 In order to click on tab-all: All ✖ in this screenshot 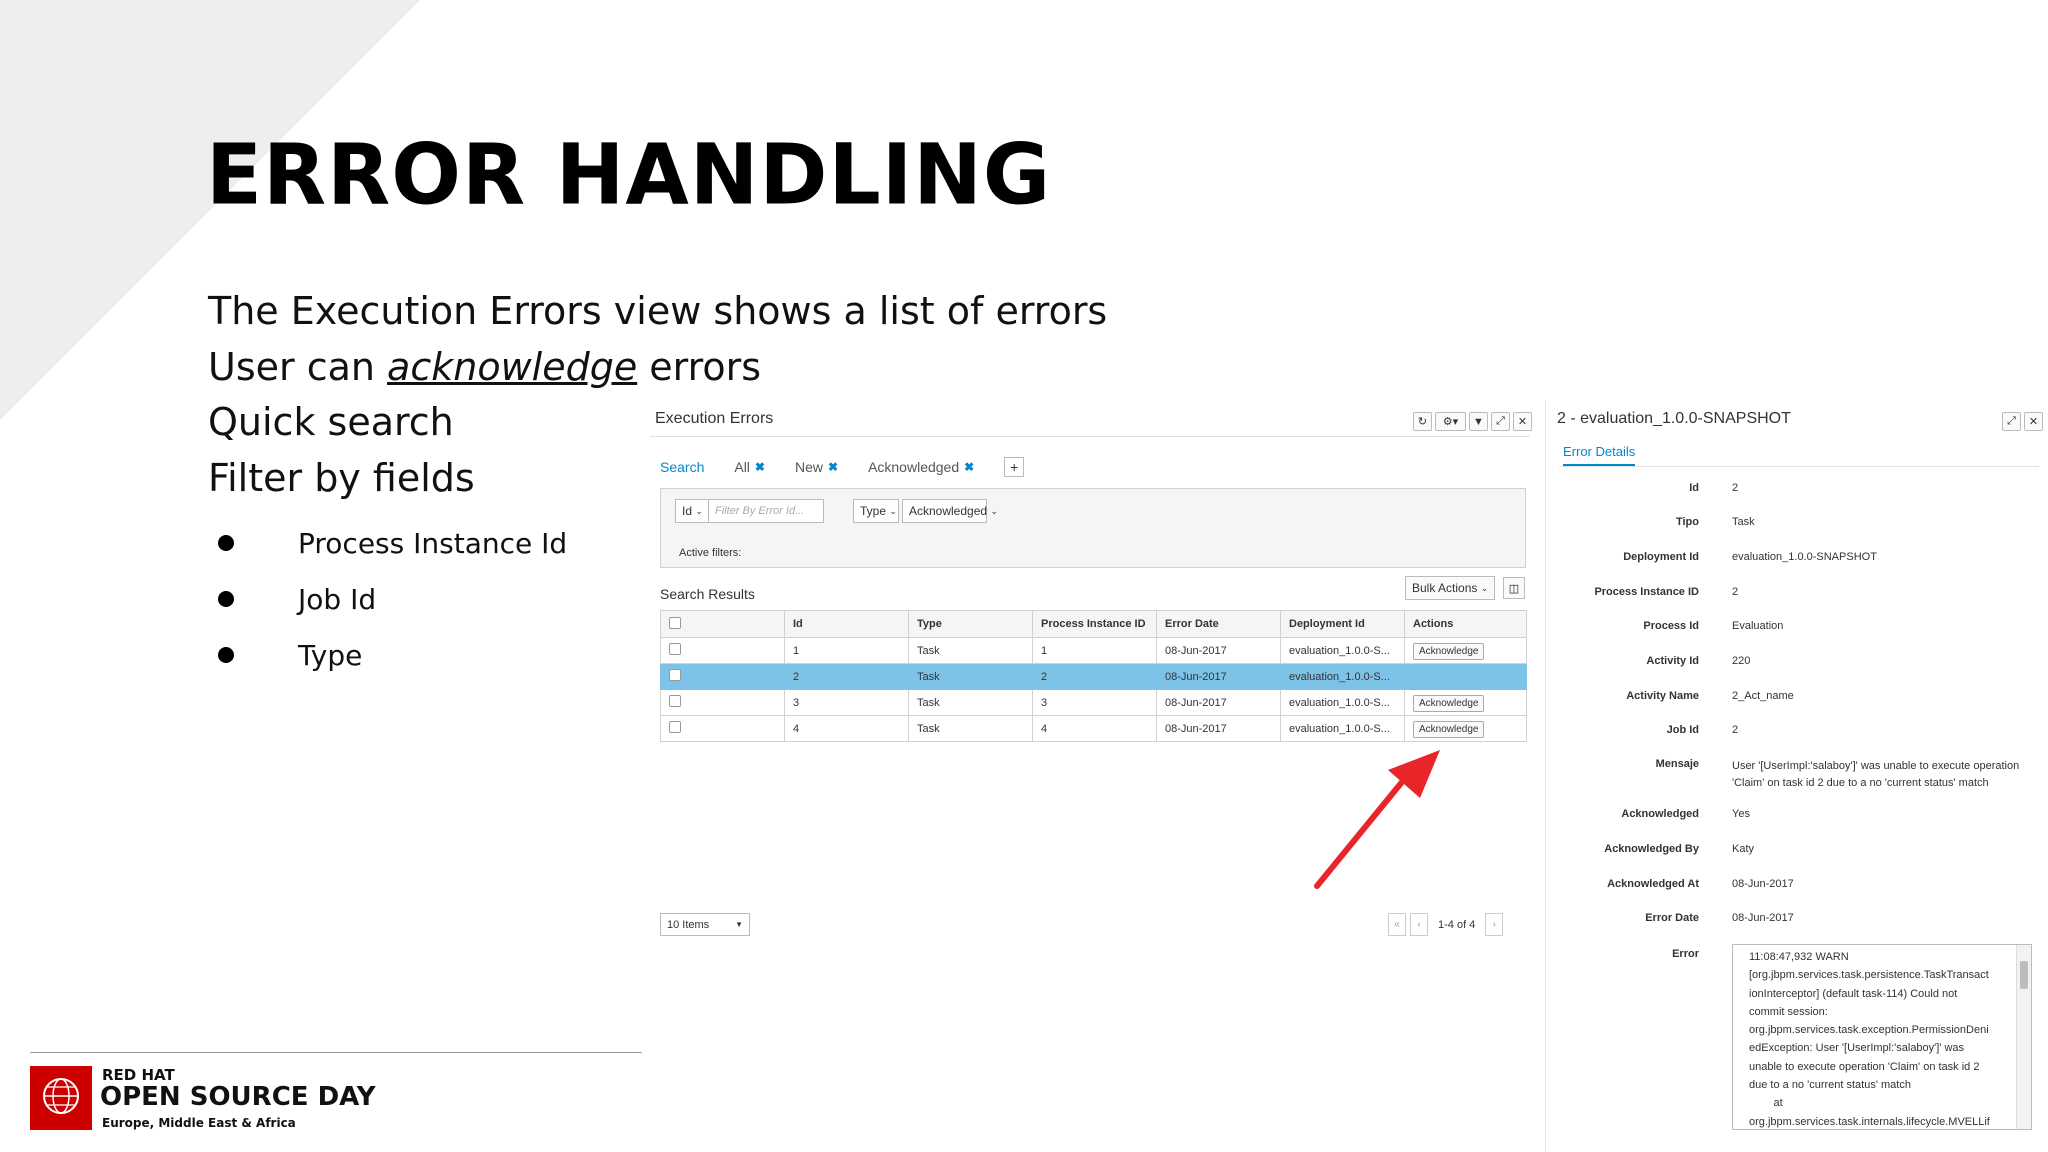, I will do `click(749, 467)`.